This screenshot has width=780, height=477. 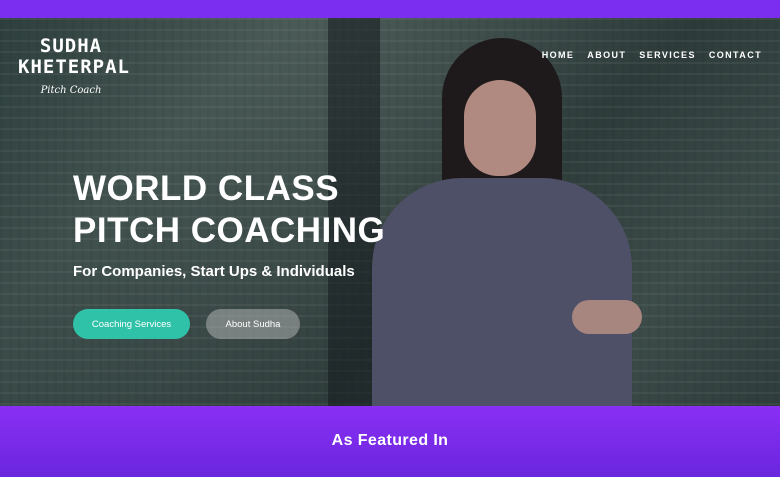 What do you see at coordinates (229, 230) in the screenshot?
I see `hero-title-line2: PITCH COACHING` at bounding box center [229, 230].